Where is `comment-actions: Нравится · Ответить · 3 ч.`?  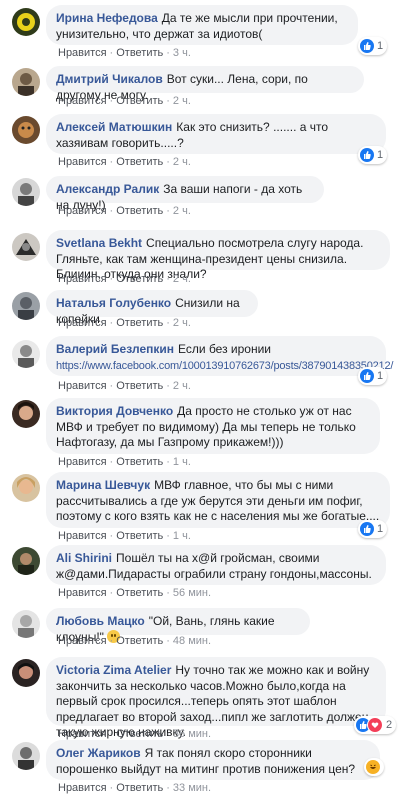 comment-actions: Нравится · Ответить · 3 ч. is located at coordinates (124, 53).